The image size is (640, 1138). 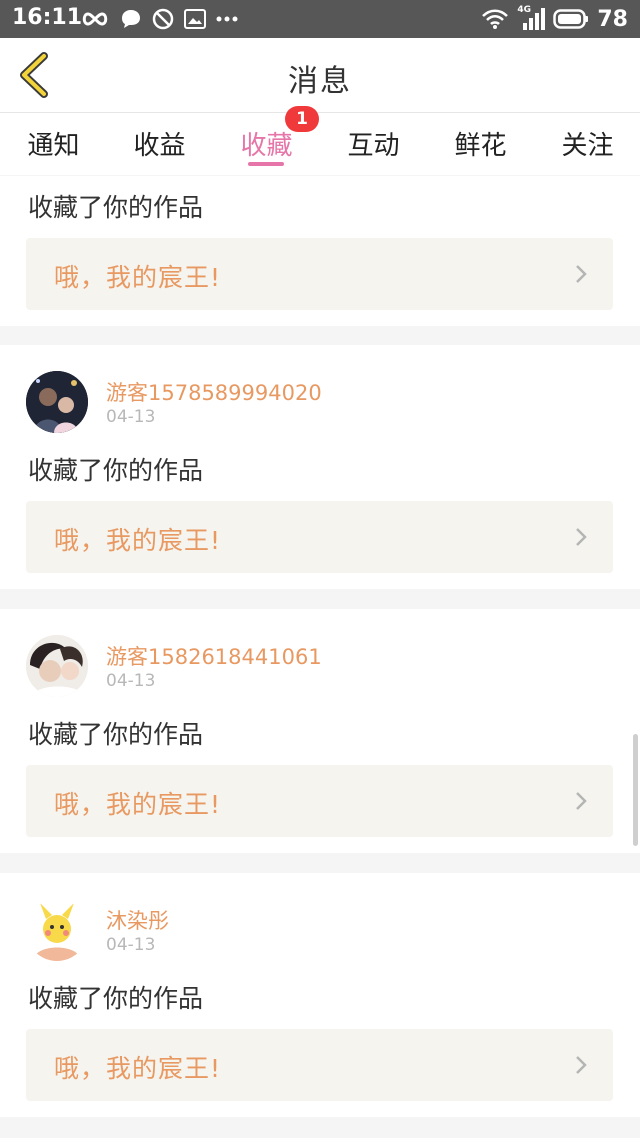 What do you see at coordinates (320, 19) in the screenshot?
I see `status-bar: 16:11 4G 78` at bounding box center [320, 19].